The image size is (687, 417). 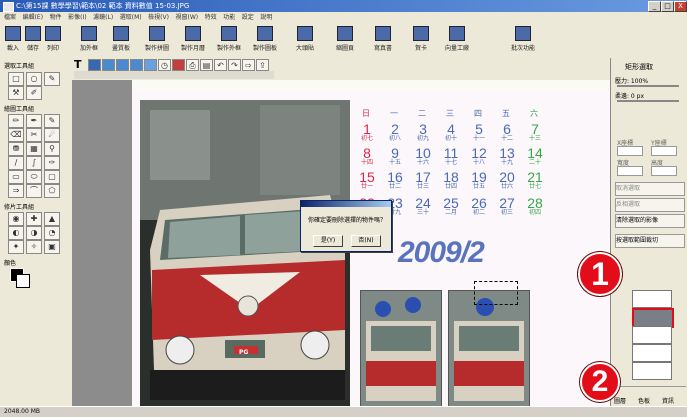 What do you see at coordinates (33, 40) in the screenshot?
I see `toolbar-save-button: 儲存` at bounding box center [33, 40].